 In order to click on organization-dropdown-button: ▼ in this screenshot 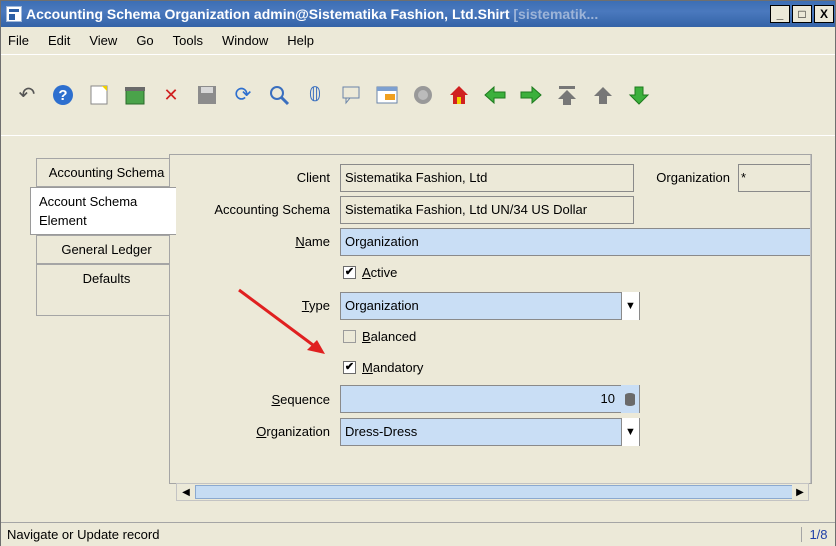, I will do `click(630, 432)`.